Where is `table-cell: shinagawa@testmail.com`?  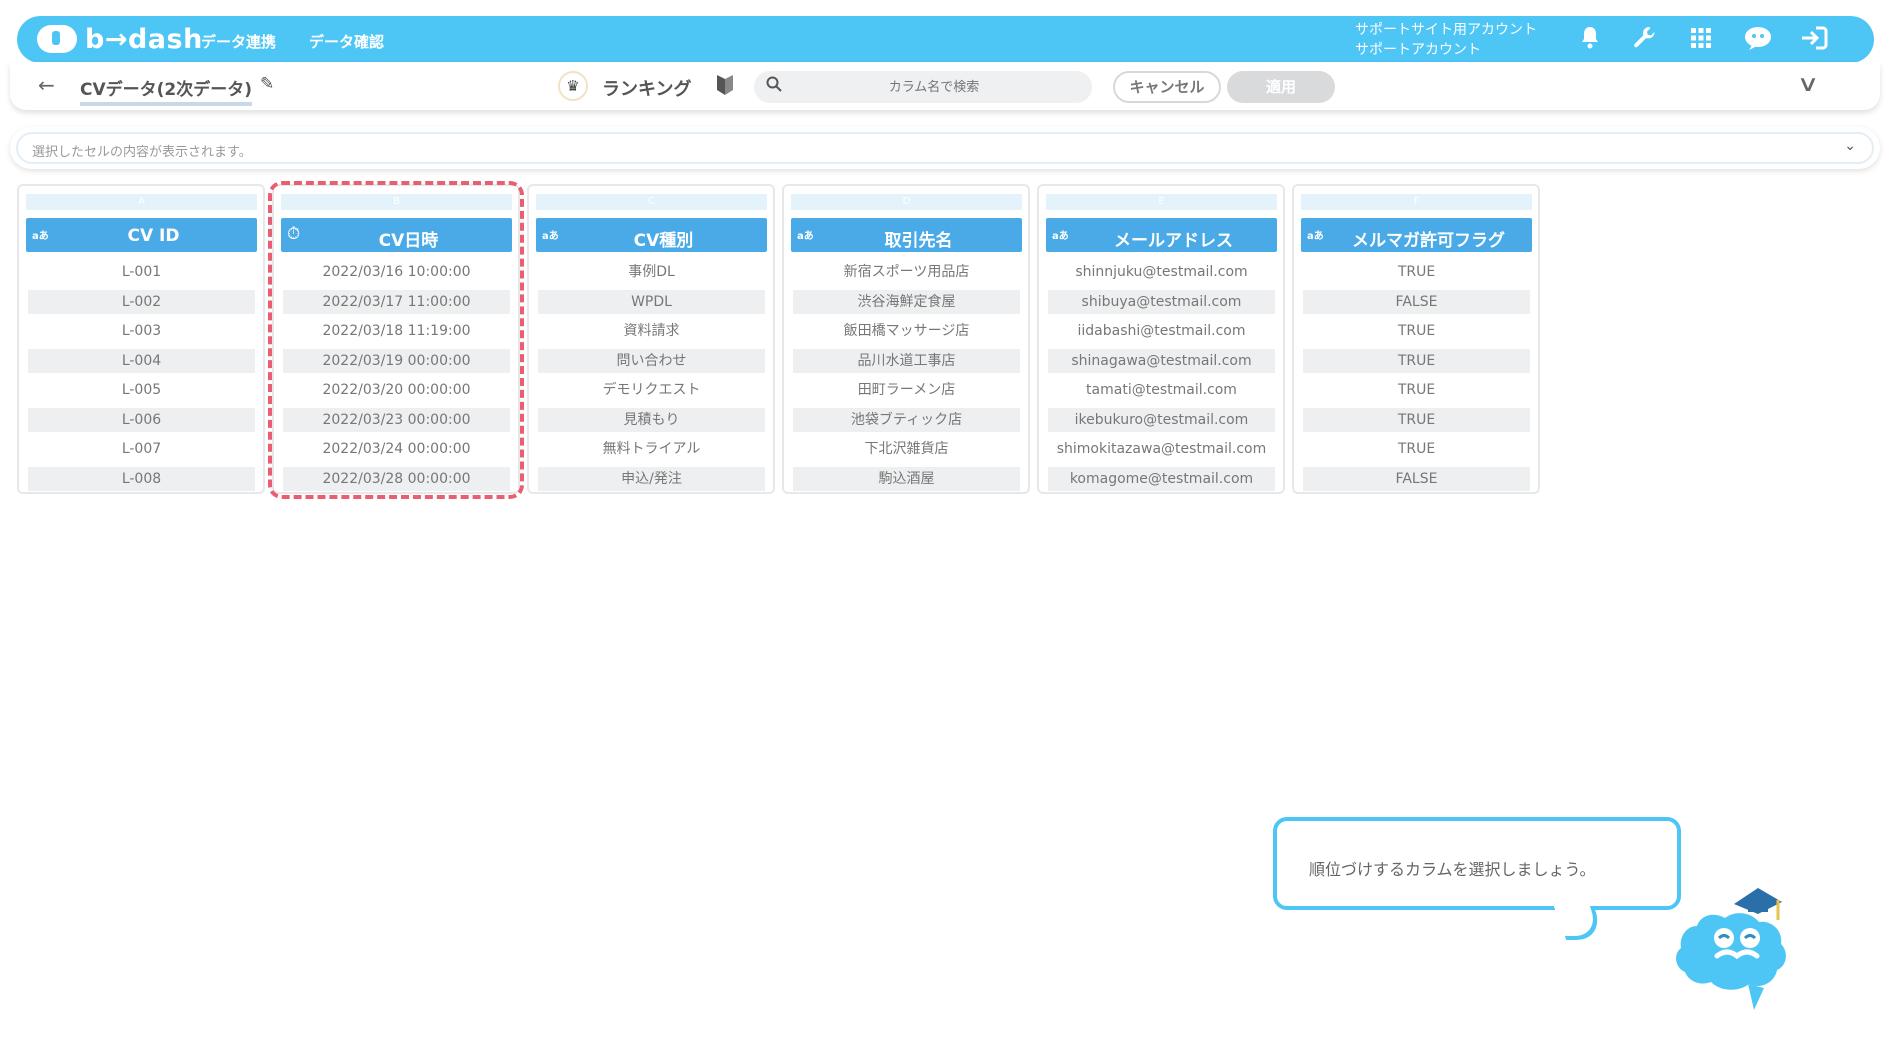 table-cell: shinagawa@testmail.com is located at coordinates (1161, 361).